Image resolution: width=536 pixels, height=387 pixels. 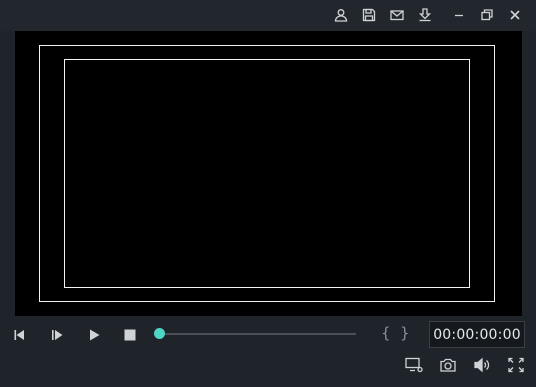 I want to click on previous-frame-button, so click(x=20, y=335).